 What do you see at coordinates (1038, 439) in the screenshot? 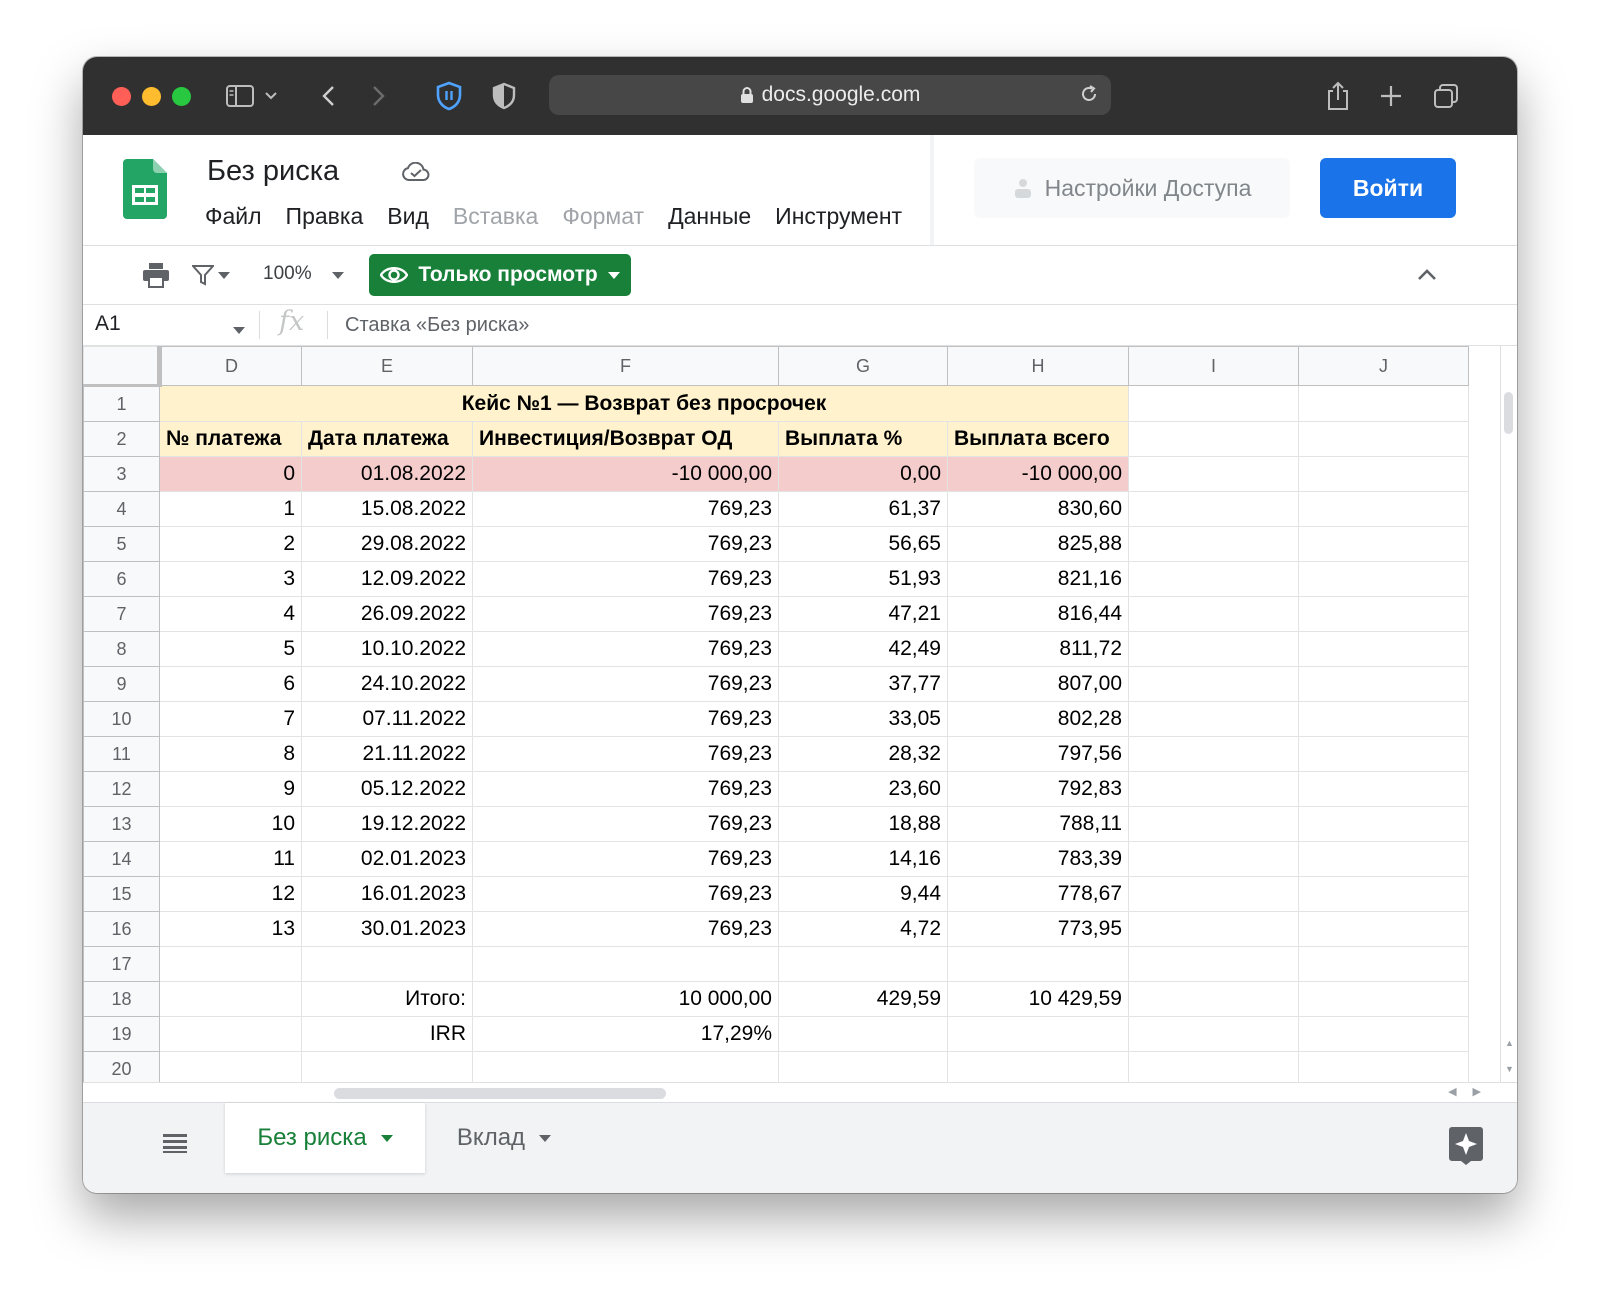
I see `header-cell: Выплата всего` at bounding box center [1038, 439].